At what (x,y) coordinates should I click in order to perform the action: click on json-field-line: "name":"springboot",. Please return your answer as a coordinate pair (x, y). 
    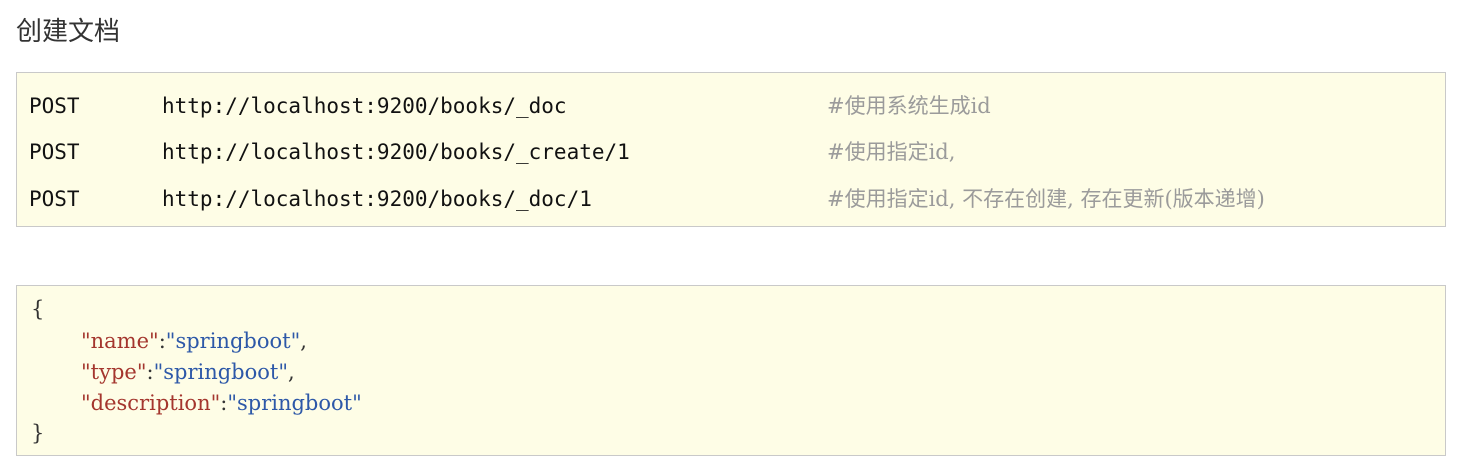
    Looking at the image, I should click on (169, 341).